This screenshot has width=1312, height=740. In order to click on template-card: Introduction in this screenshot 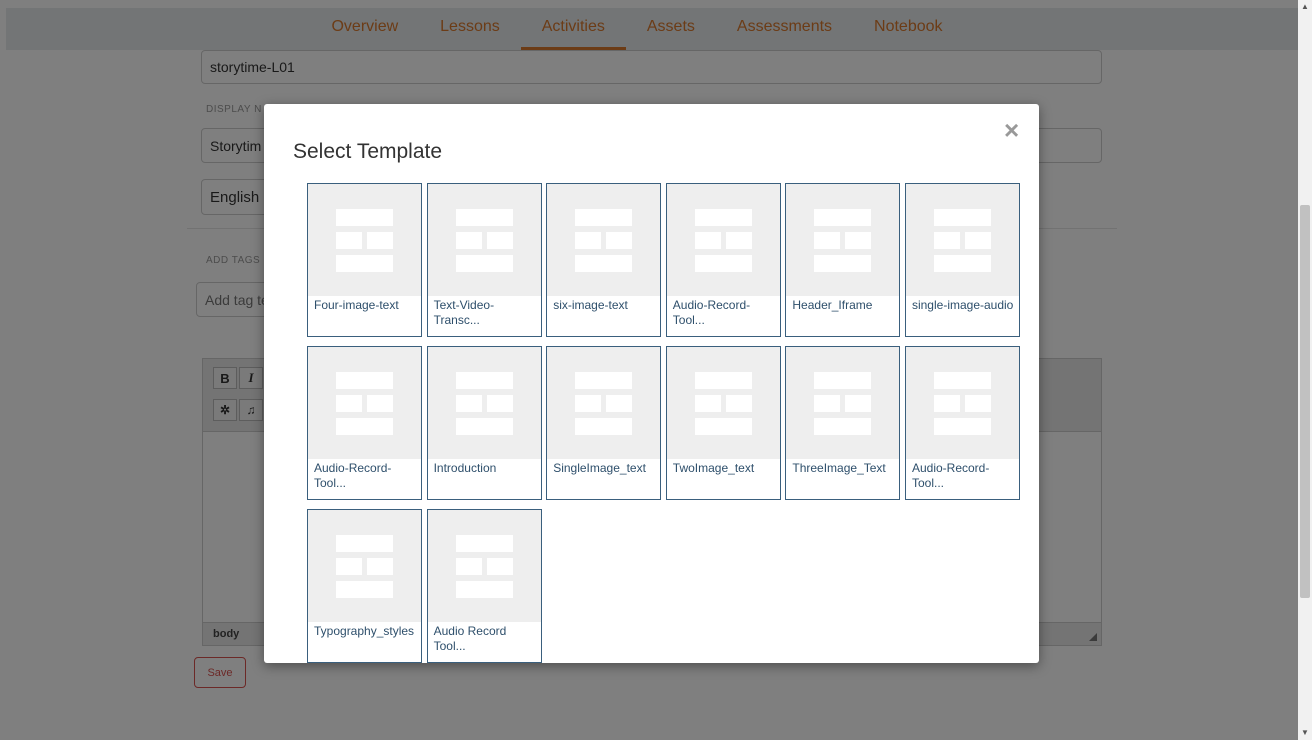, I will do `click(484, 423)`.